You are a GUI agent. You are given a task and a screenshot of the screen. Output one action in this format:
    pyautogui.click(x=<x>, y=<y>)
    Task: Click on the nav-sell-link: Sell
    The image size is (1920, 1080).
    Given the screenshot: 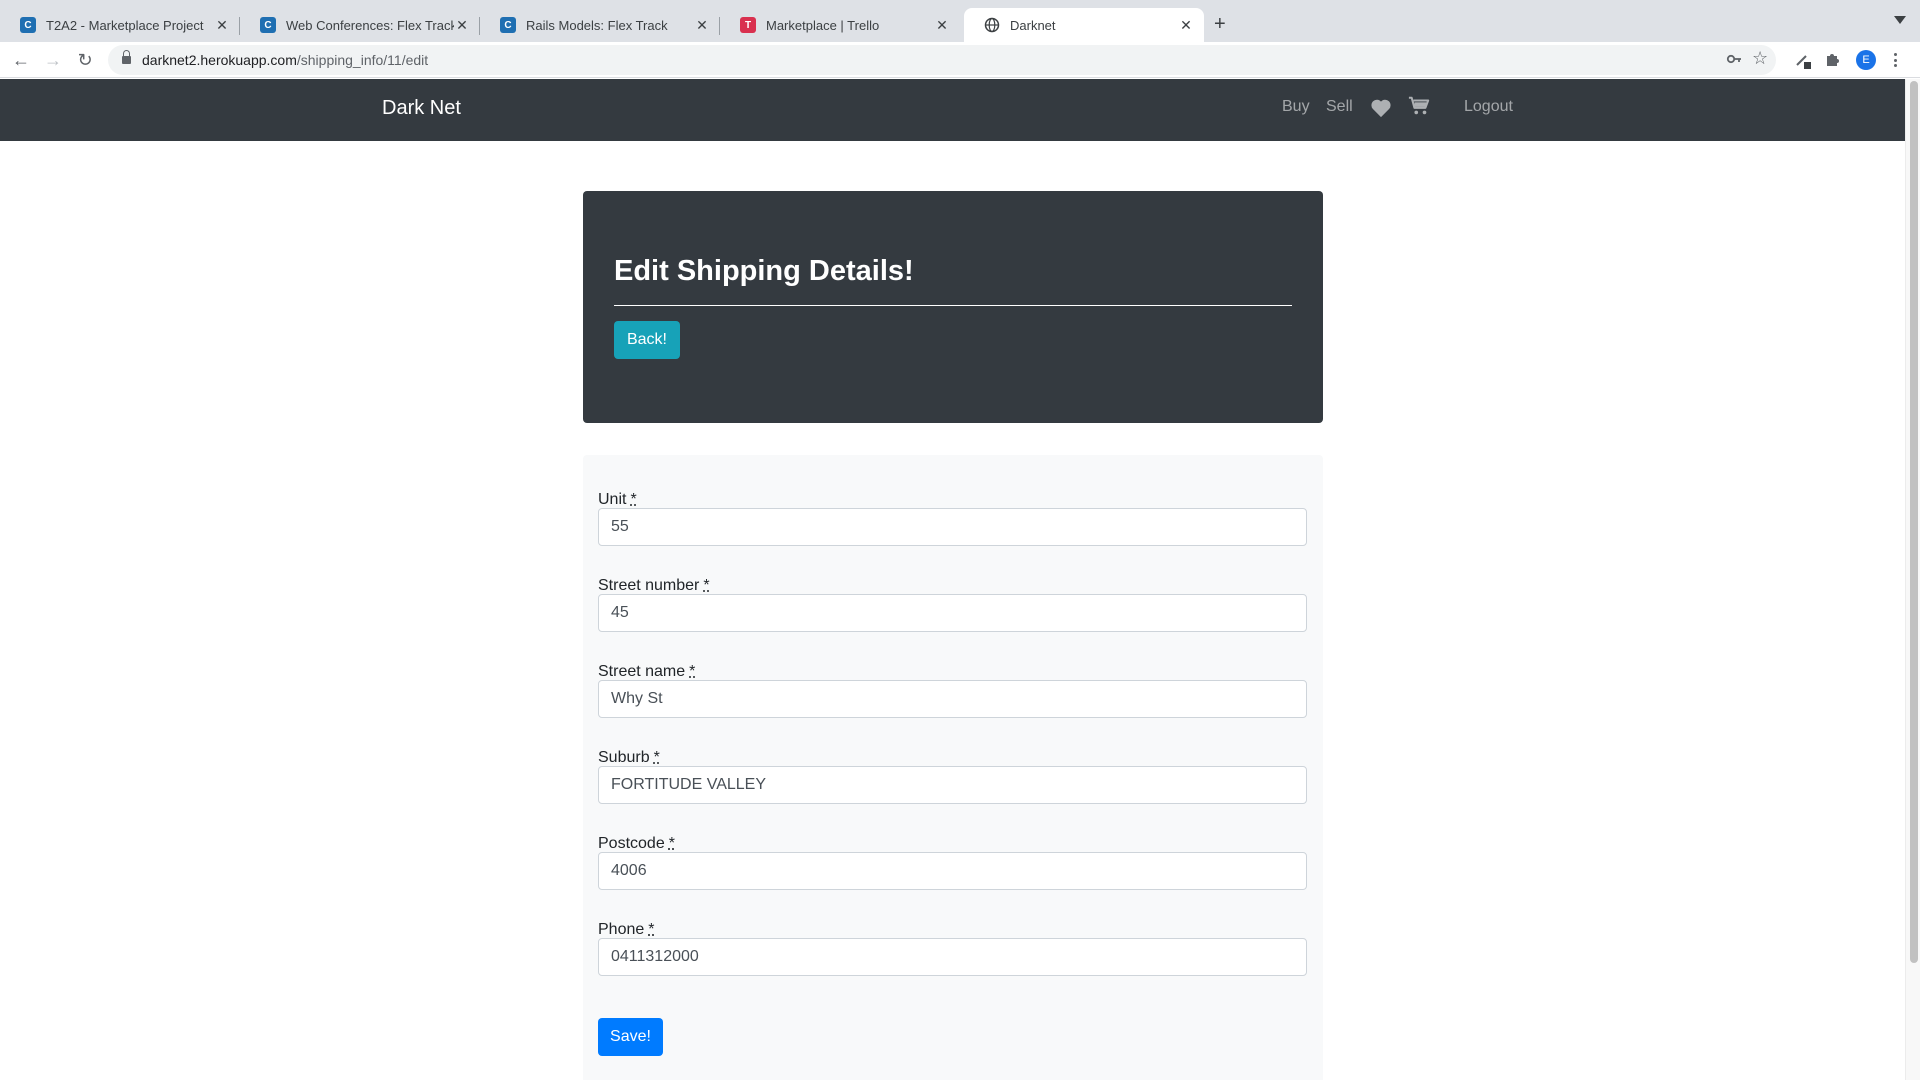 What is the action you would take?
    pyautogui.click(x=1339, y=107)
    